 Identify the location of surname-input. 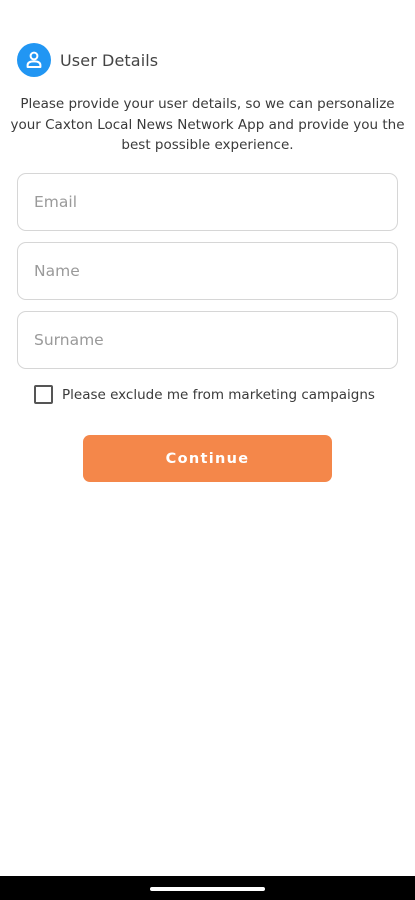
(207, 340).